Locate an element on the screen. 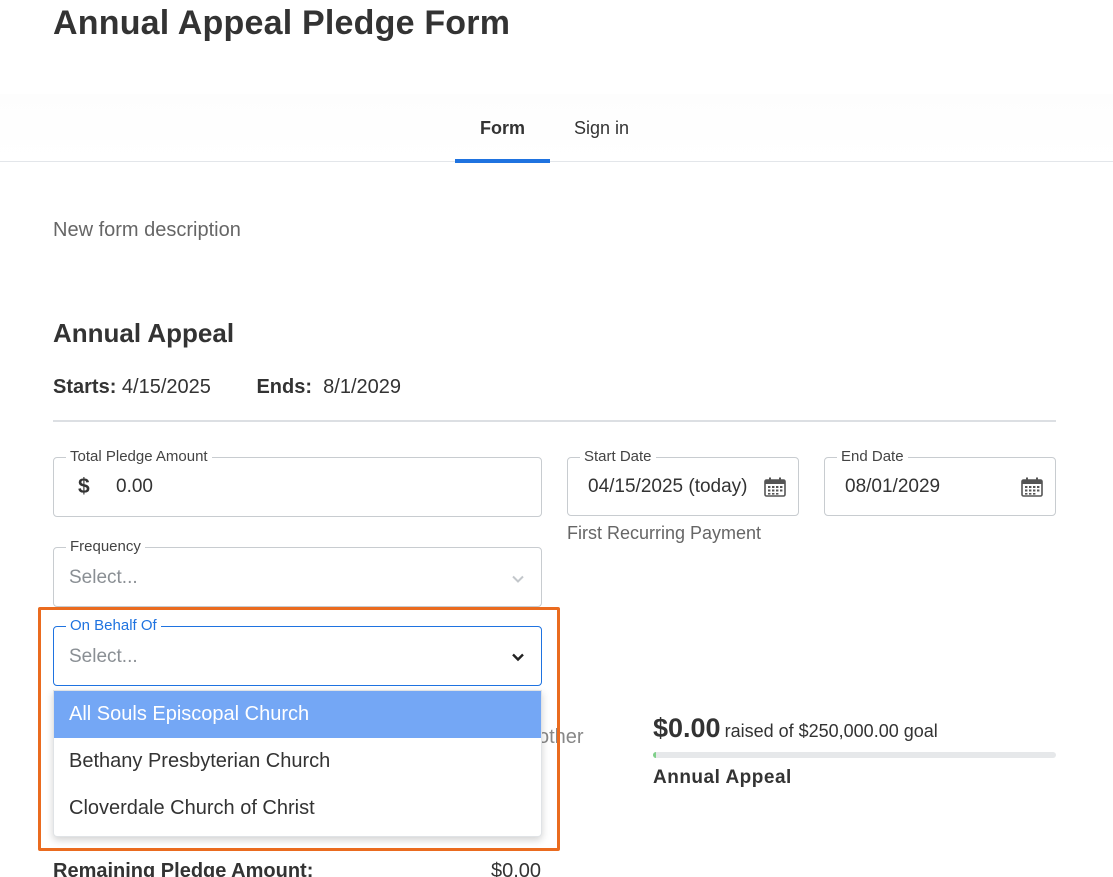  campaign-dates: Starts: 4/15/2025 Ends: 8/1/2029 is located at coordinates (227, 387).